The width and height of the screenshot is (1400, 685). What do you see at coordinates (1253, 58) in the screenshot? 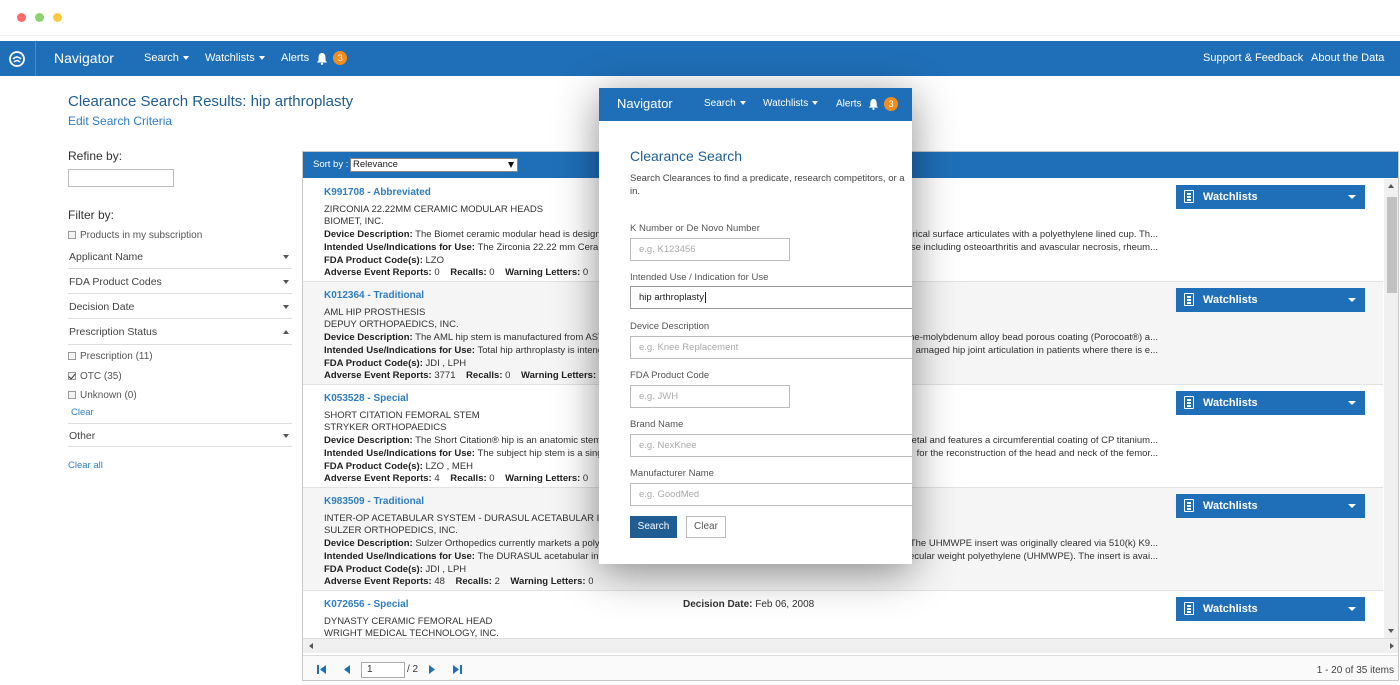
I see `nav-support: Support & Feedback` at bounding box center [1253, 58].